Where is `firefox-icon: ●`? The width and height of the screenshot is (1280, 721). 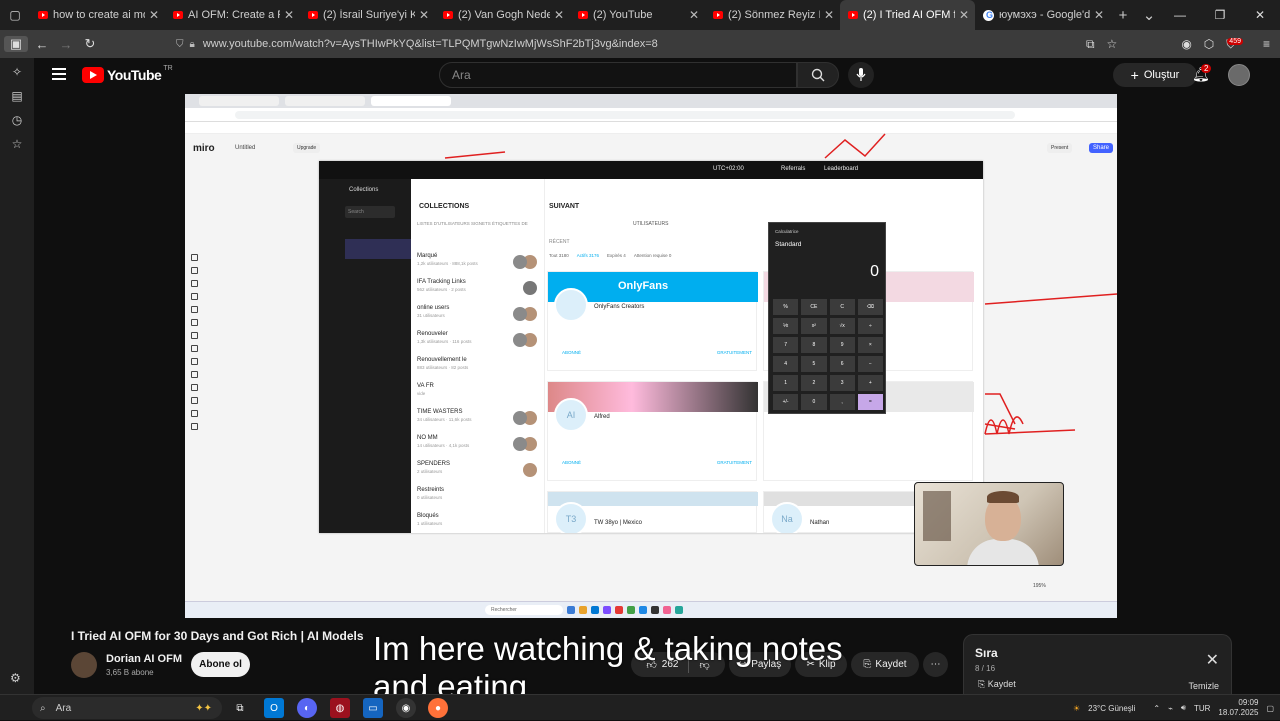 firefox-icon: ● is located at coordinates (438, 708).